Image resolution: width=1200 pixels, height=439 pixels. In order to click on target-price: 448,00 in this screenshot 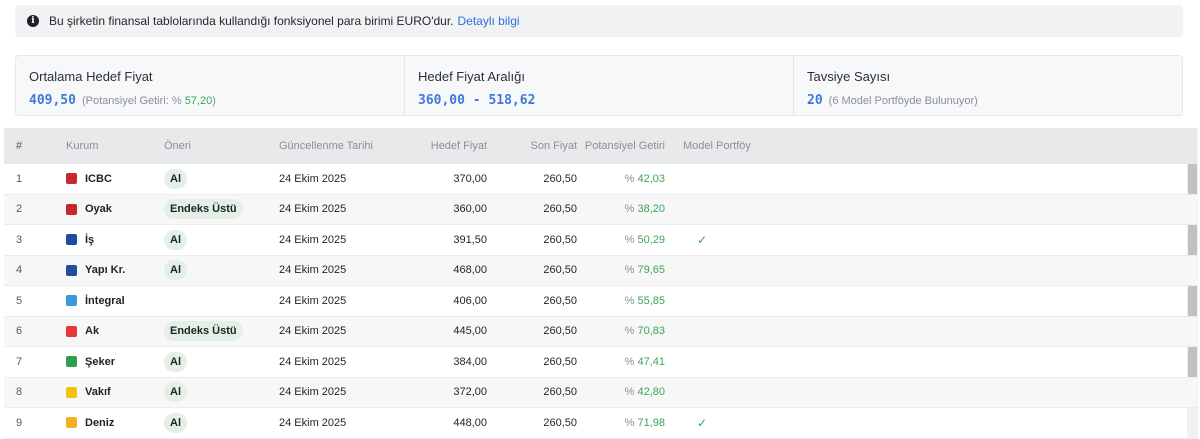, I will do `click(470, 422)`.